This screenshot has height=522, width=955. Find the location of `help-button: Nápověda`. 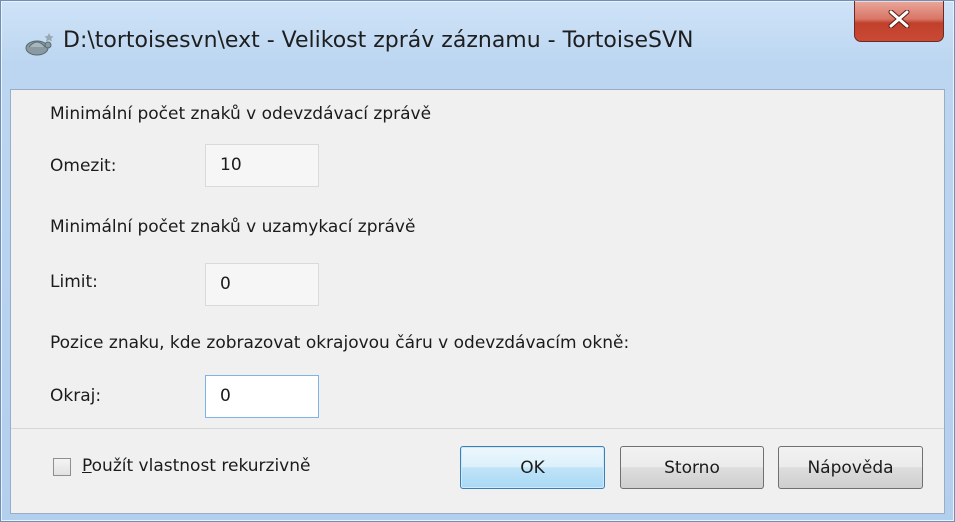

help-button: Nápověda is located at coordinates (850, 467).